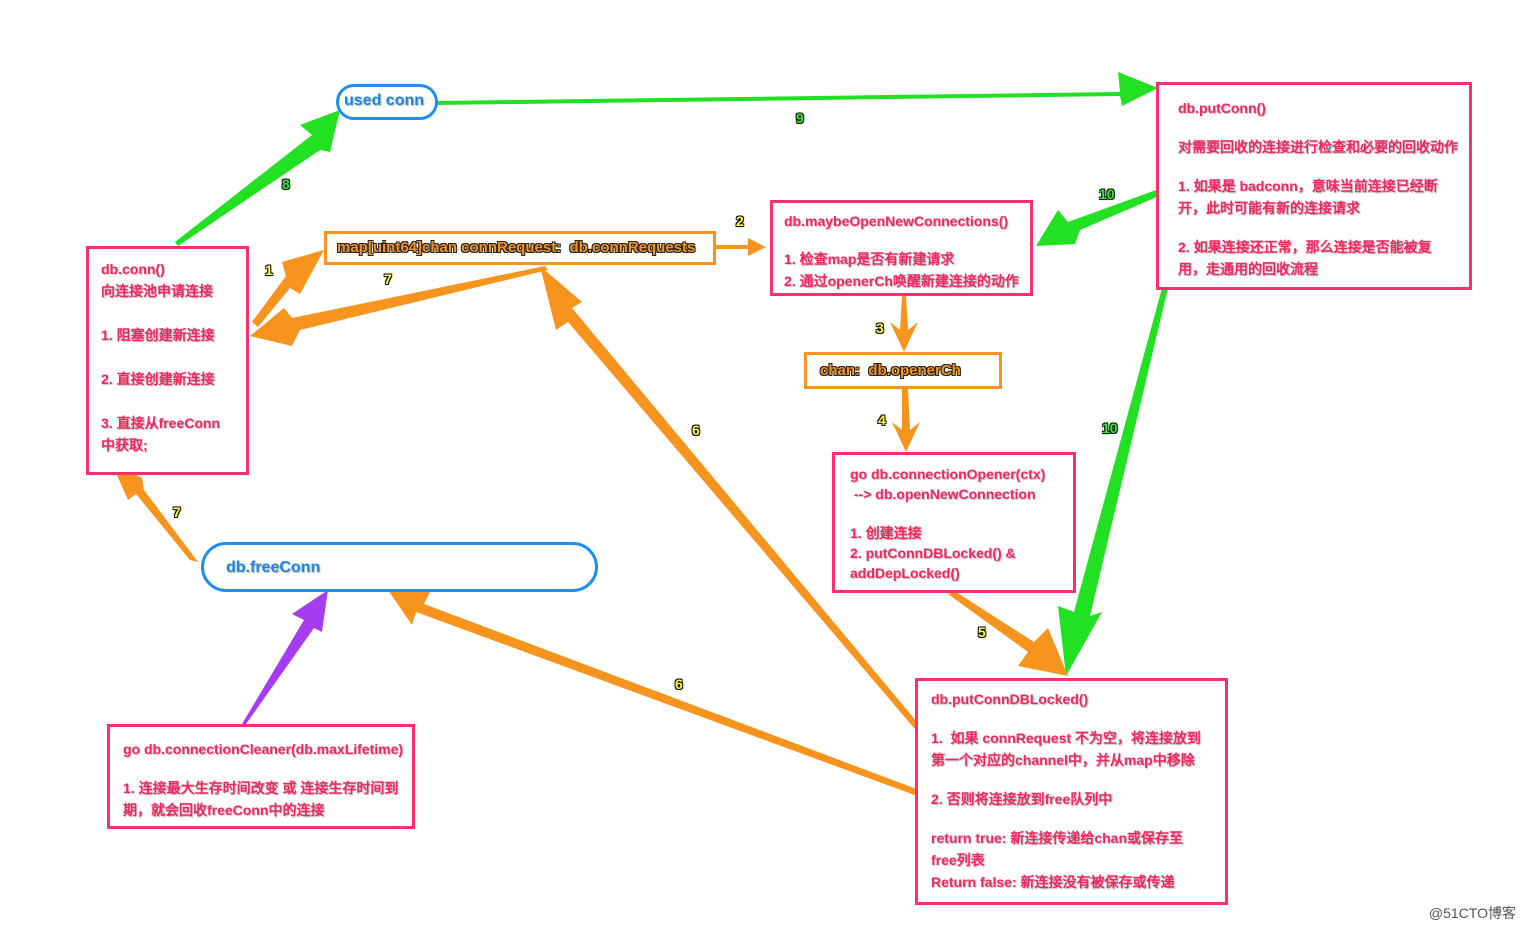  What do you see at coordinates (1472, 913) in the screenshot?
I see `watermark: @51CTO博客` at bounding box center [1472, 913].